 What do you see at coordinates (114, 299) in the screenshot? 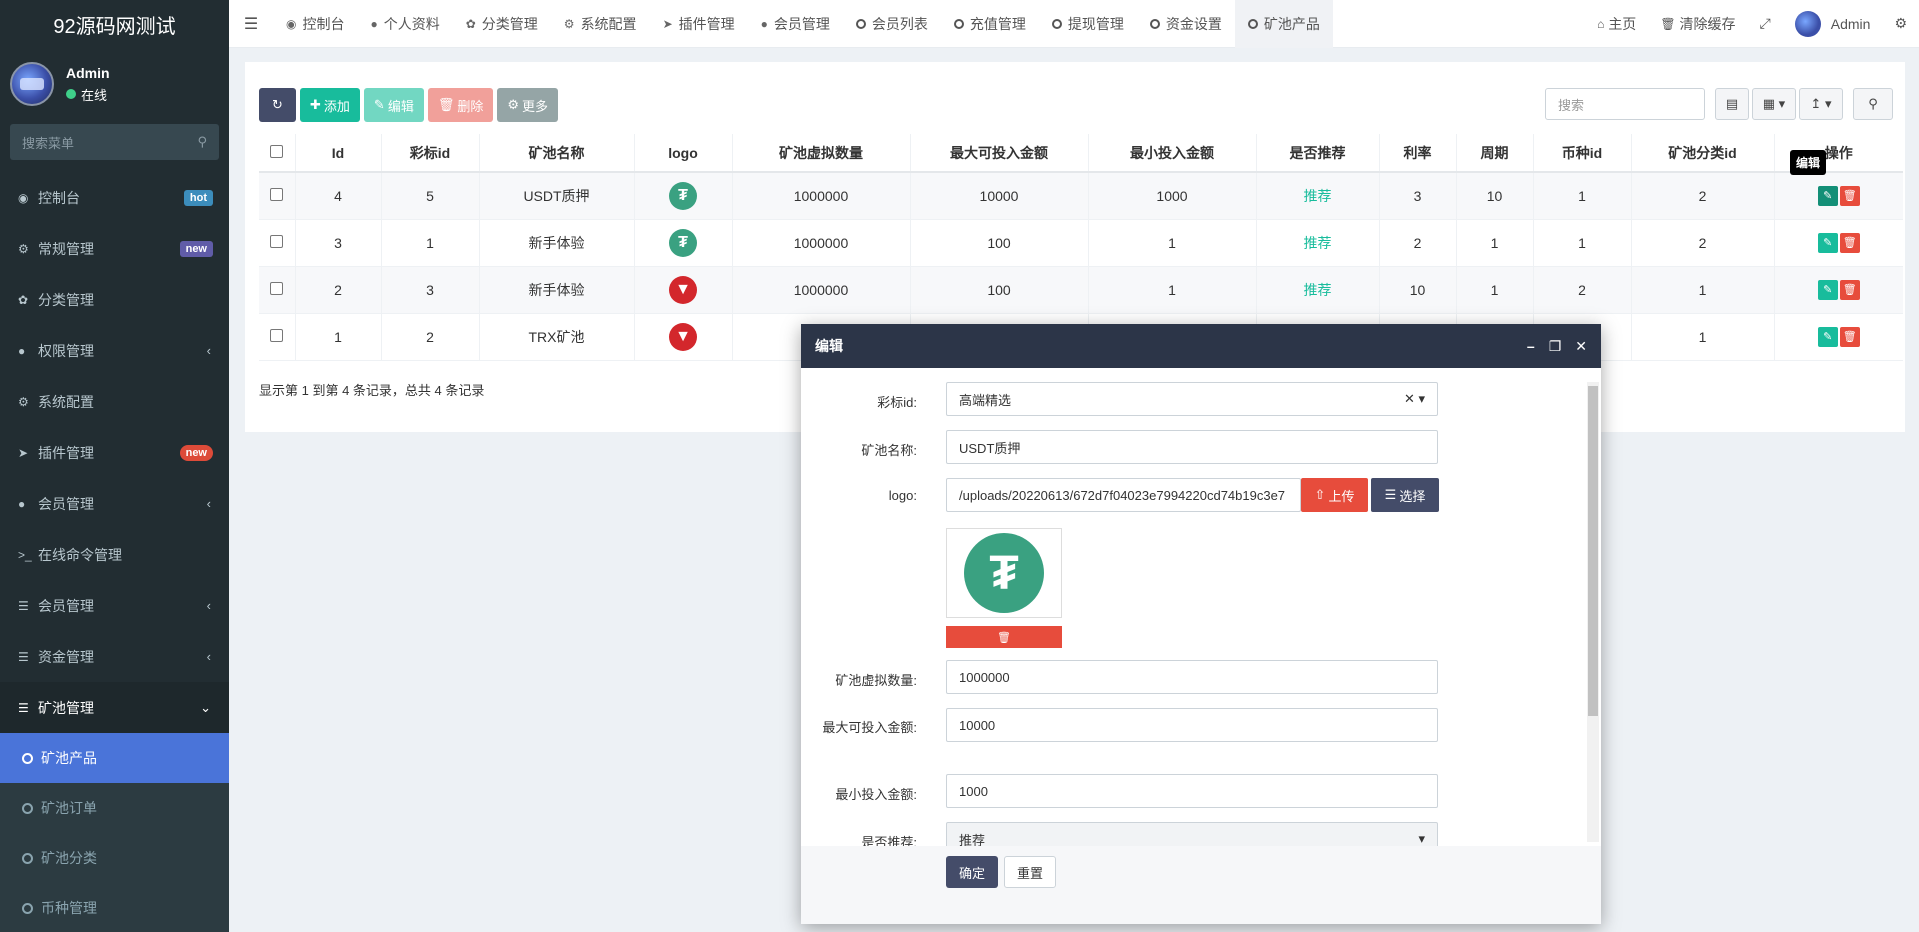
I see `sidebar-item-category: ✿ 分类管理` at bounding box center [114, 299].